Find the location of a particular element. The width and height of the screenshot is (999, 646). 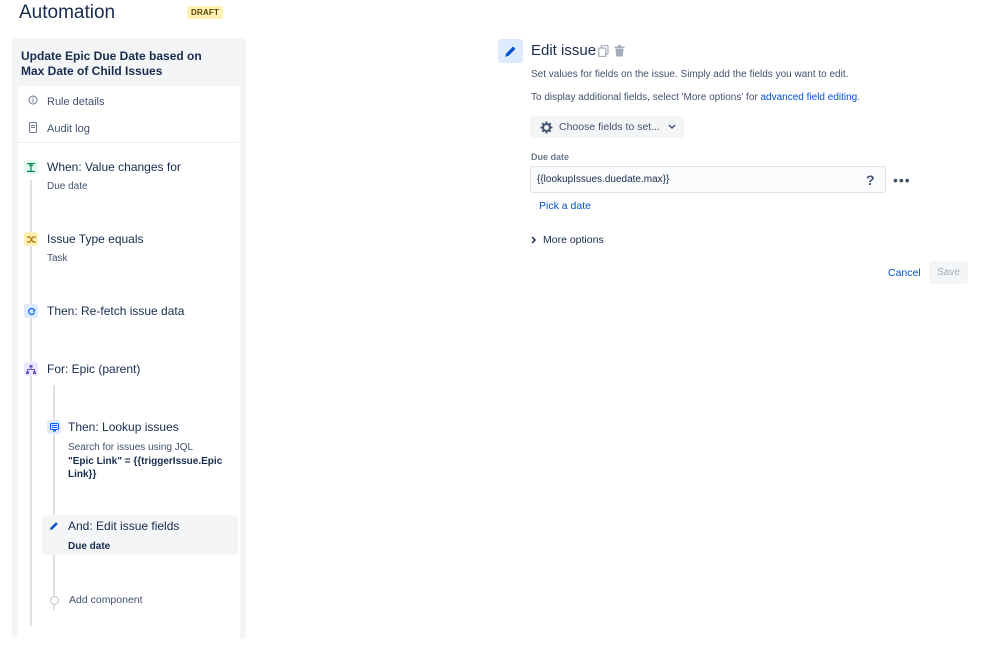

pick-a-date-link: Pick a date is located at coordinates (565, 206).